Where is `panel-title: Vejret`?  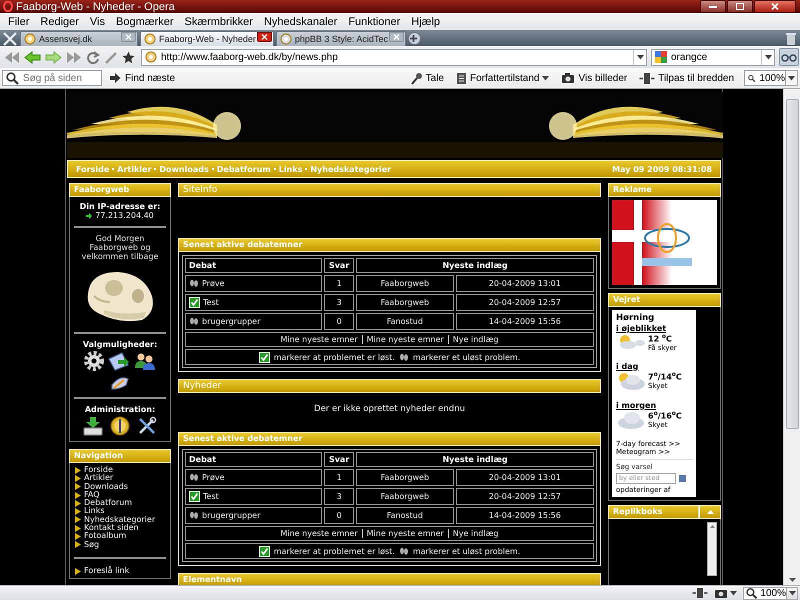 panel-title: Vejret is located at coordinates (664, 300).